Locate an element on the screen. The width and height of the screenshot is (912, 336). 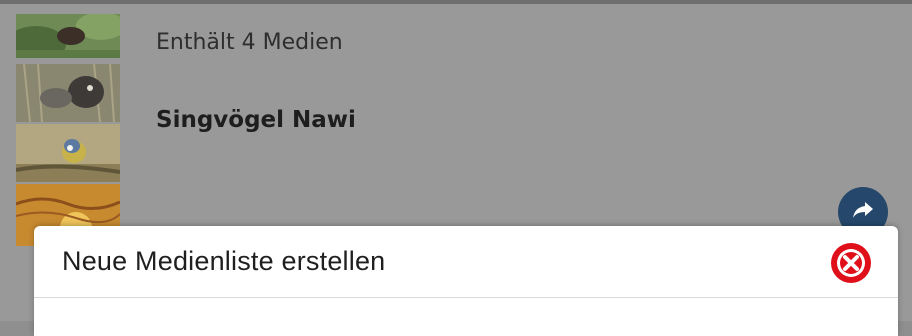
share-arrow-icon is located at coordinates (863, 212).